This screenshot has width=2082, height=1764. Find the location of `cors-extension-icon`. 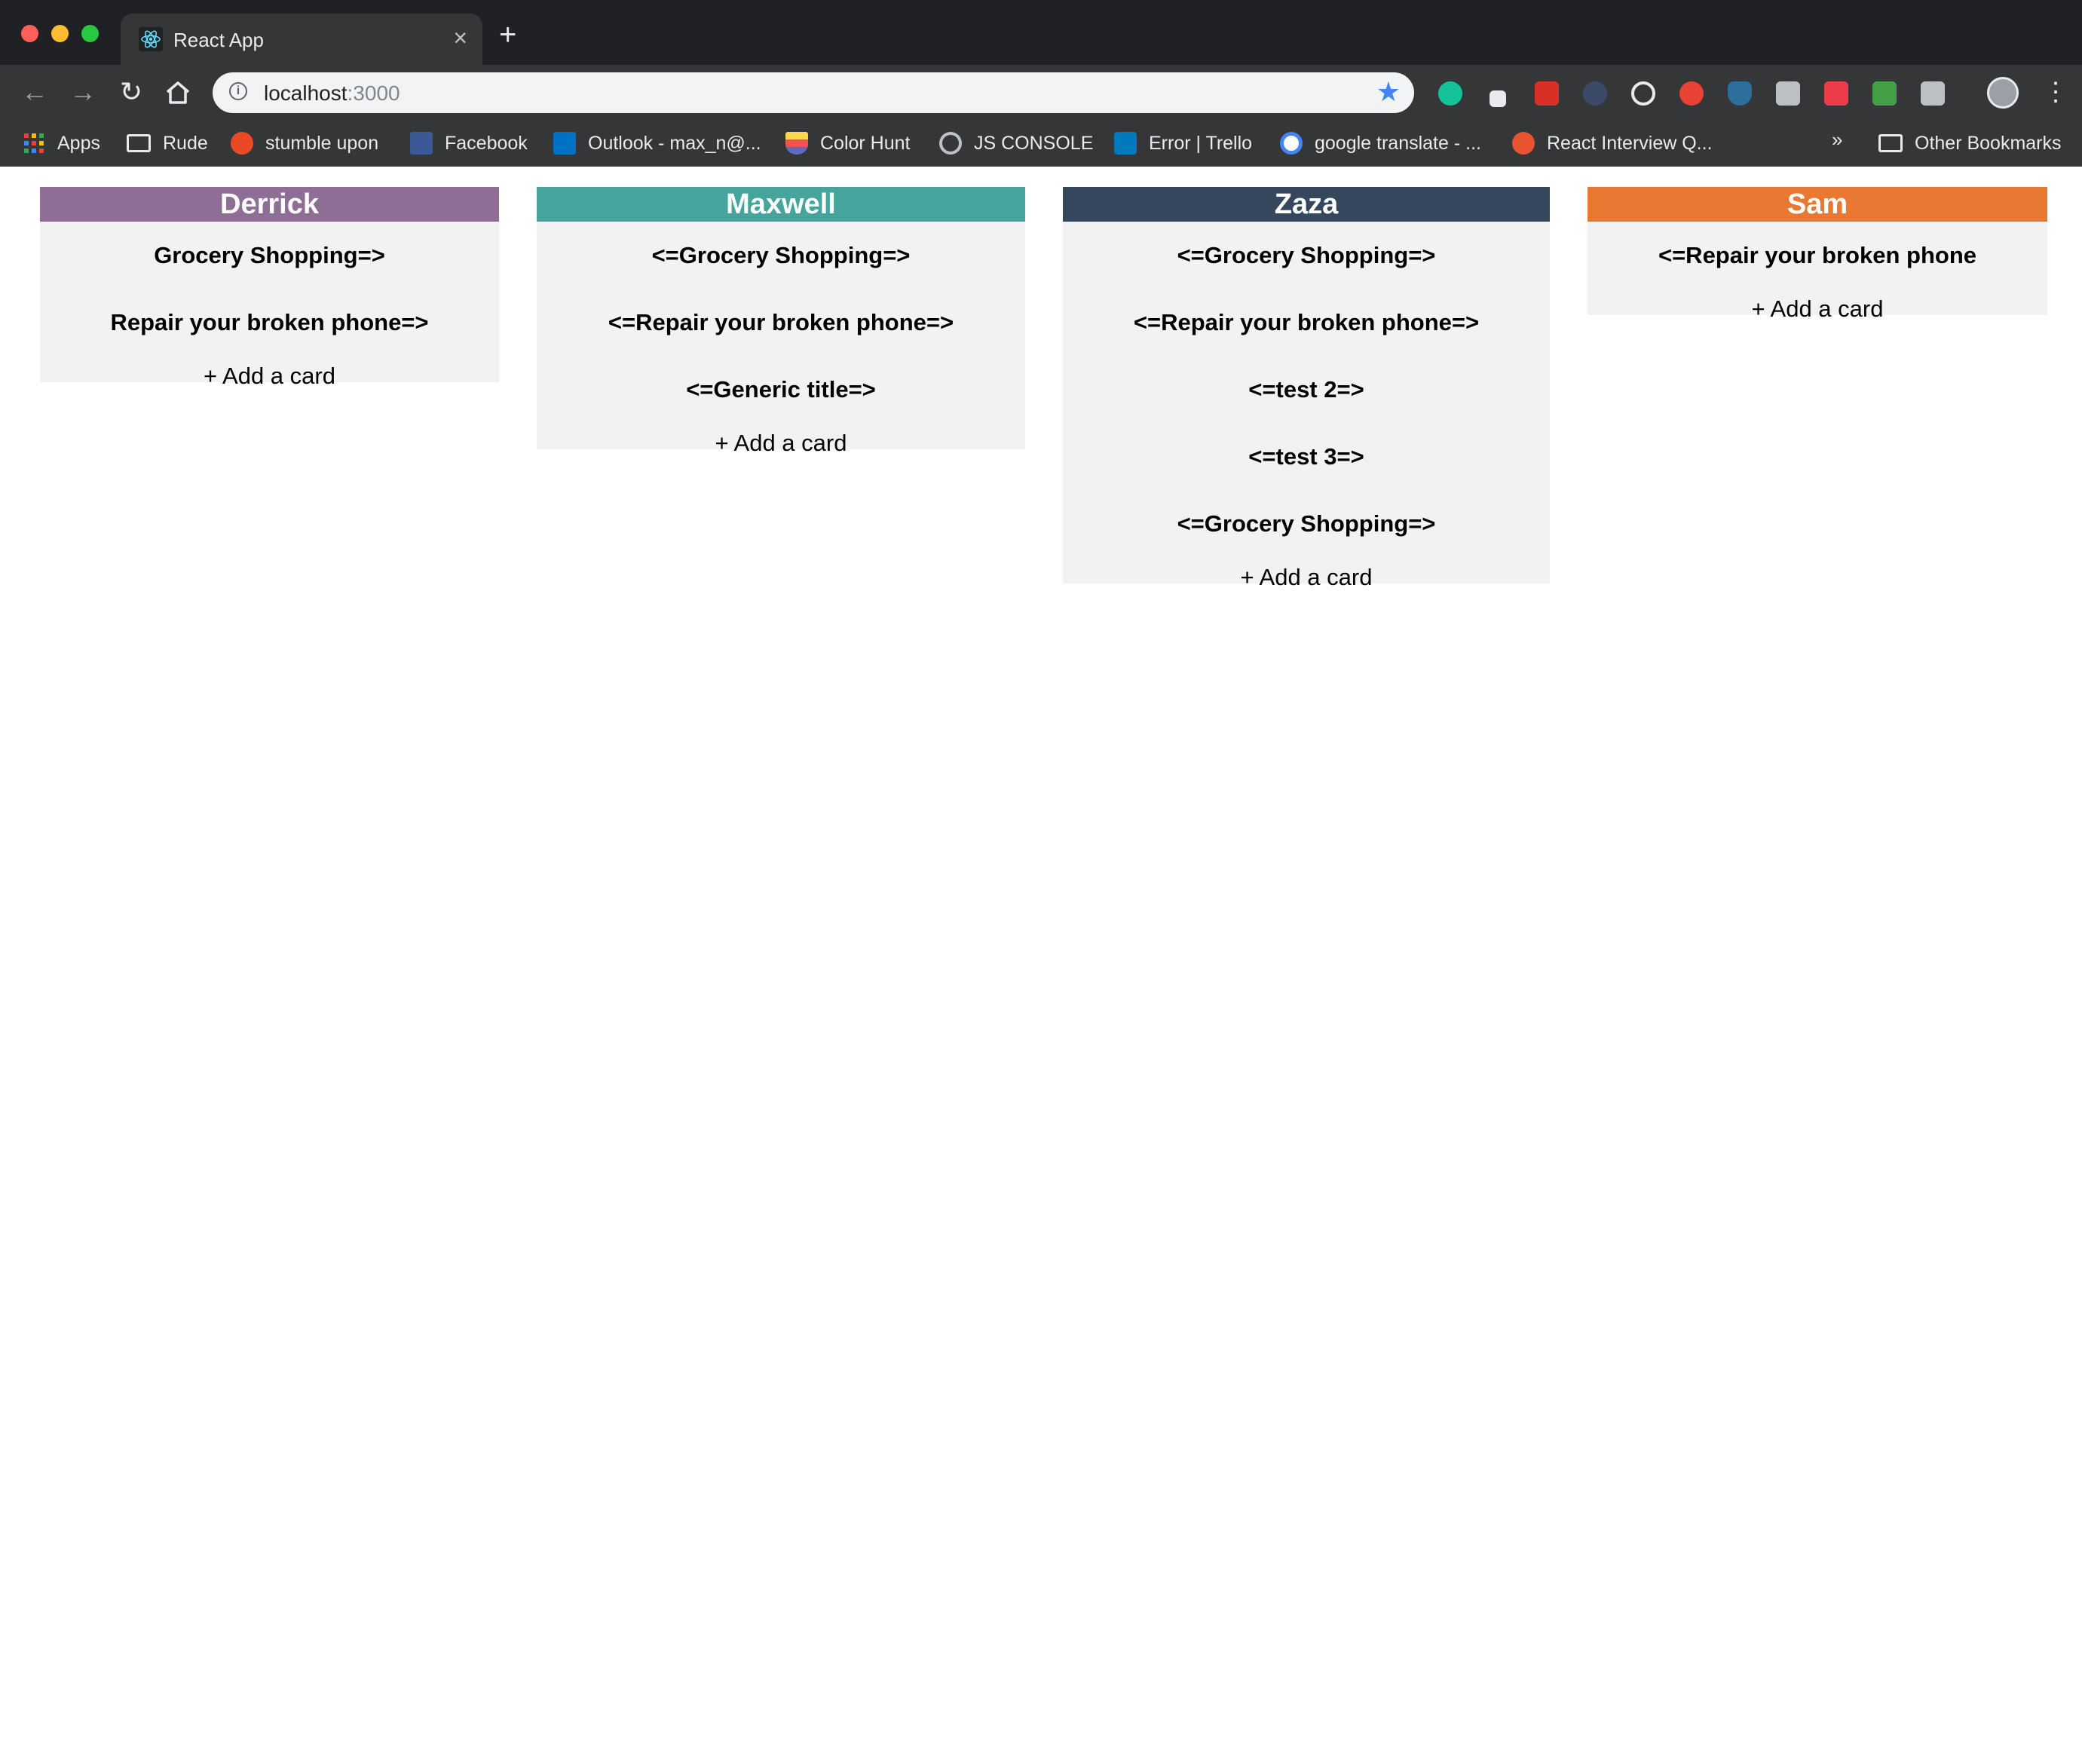

cors-extension-icon is located at coordinates (1885, 93).